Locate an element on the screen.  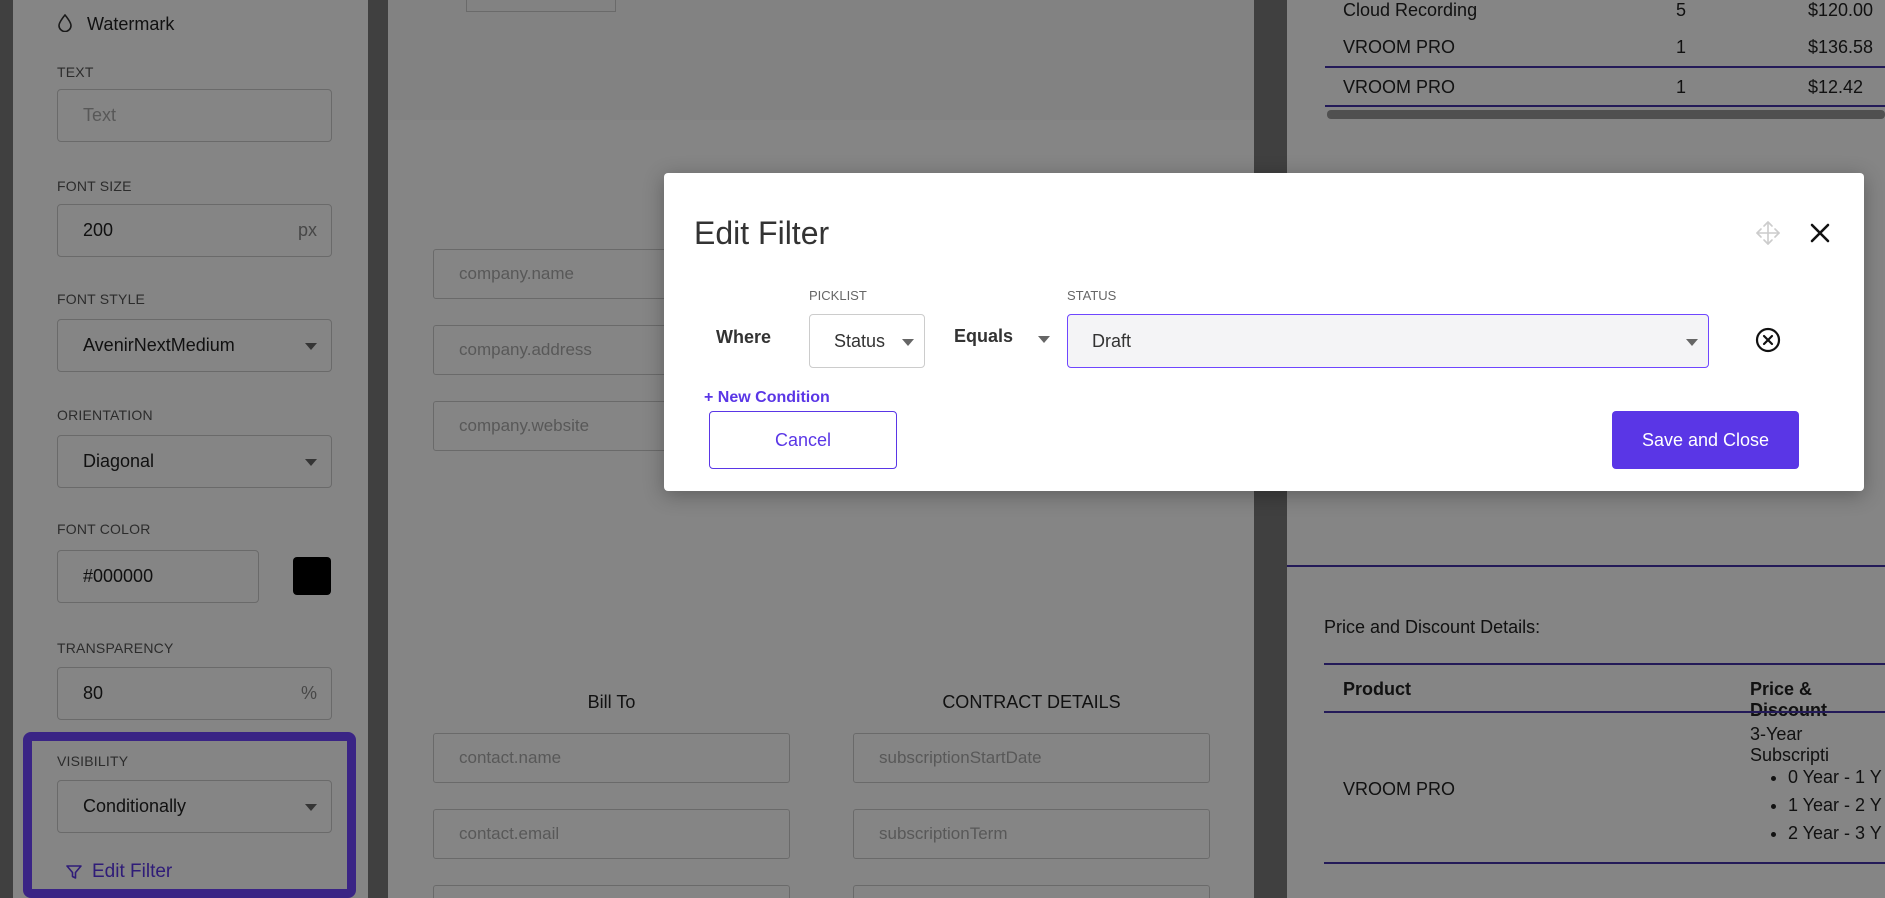
move-icon is located at coordinates (1768, 233).